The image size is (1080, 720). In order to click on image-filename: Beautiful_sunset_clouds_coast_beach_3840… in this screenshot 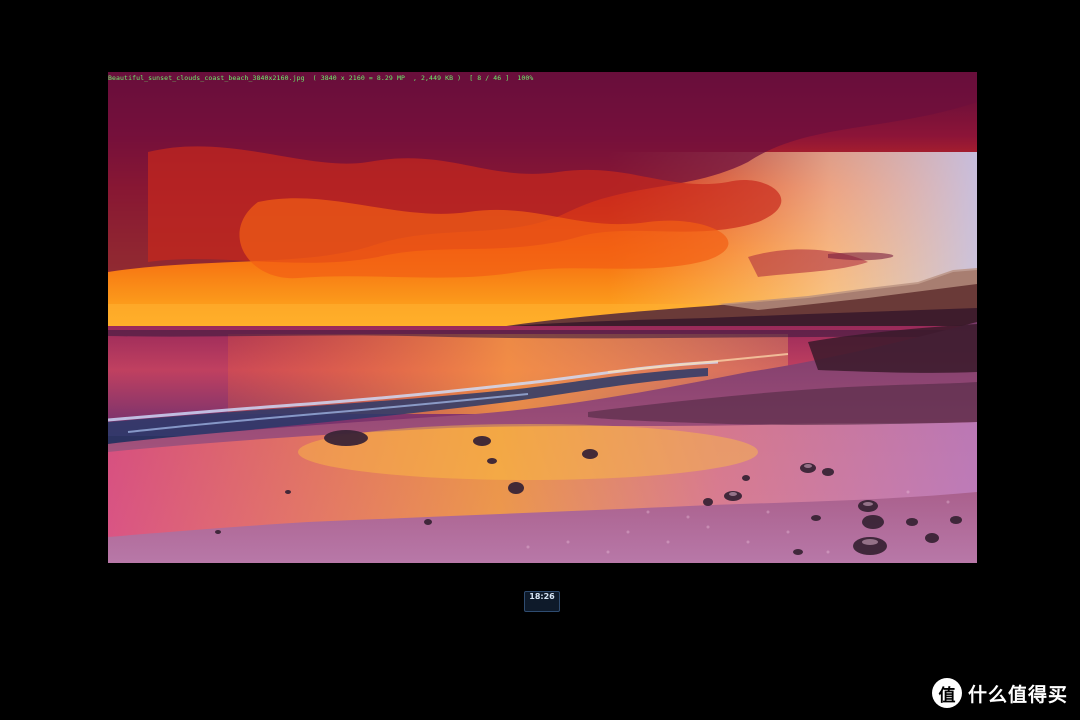, I will do `click(206, 78)`.